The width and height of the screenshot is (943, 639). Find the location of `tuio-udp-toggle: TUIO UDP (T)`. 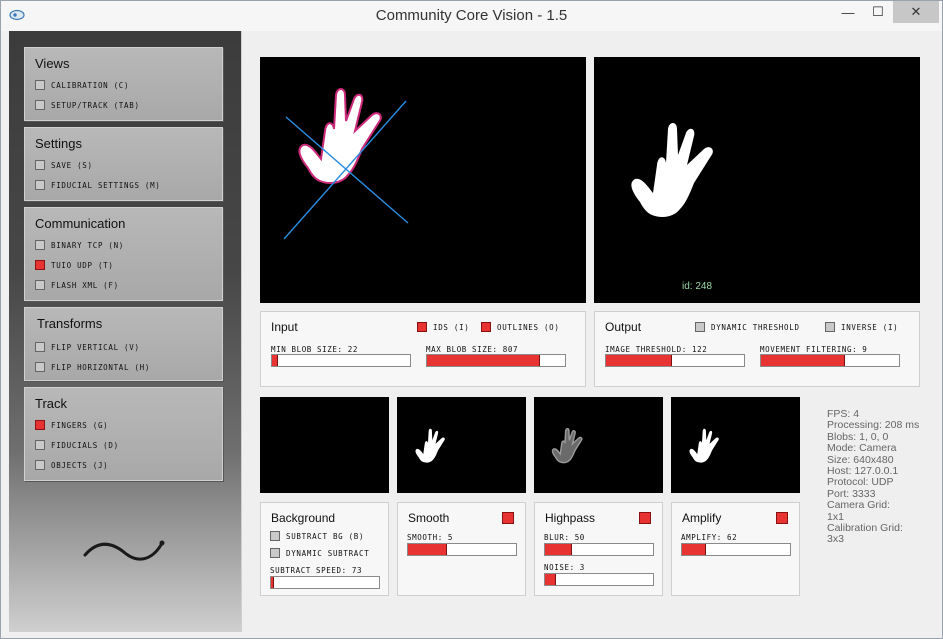

tuio-udp-toggle: TUIO UDP (T) is located at coordinates (74, 265).